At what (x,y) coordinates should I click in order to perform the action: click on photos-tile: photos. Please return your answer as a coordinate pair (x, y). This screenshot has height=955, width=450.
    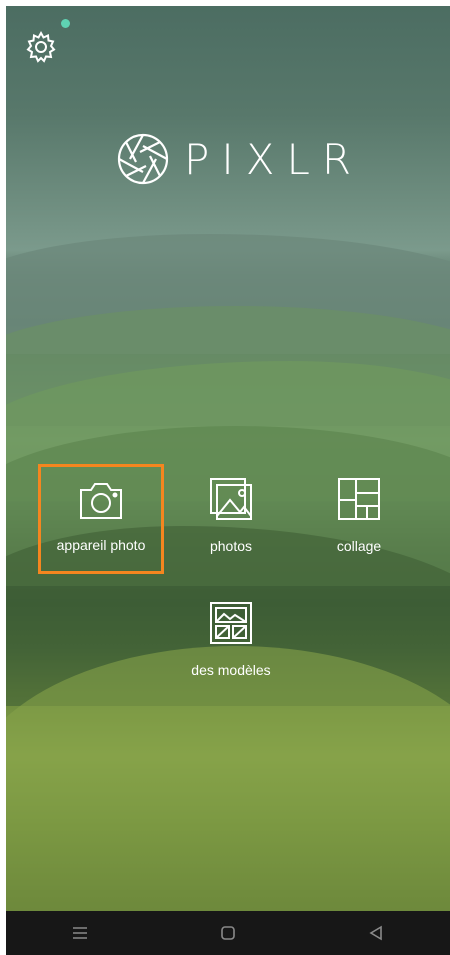
    Looking at the image, I should click on (231, 519).